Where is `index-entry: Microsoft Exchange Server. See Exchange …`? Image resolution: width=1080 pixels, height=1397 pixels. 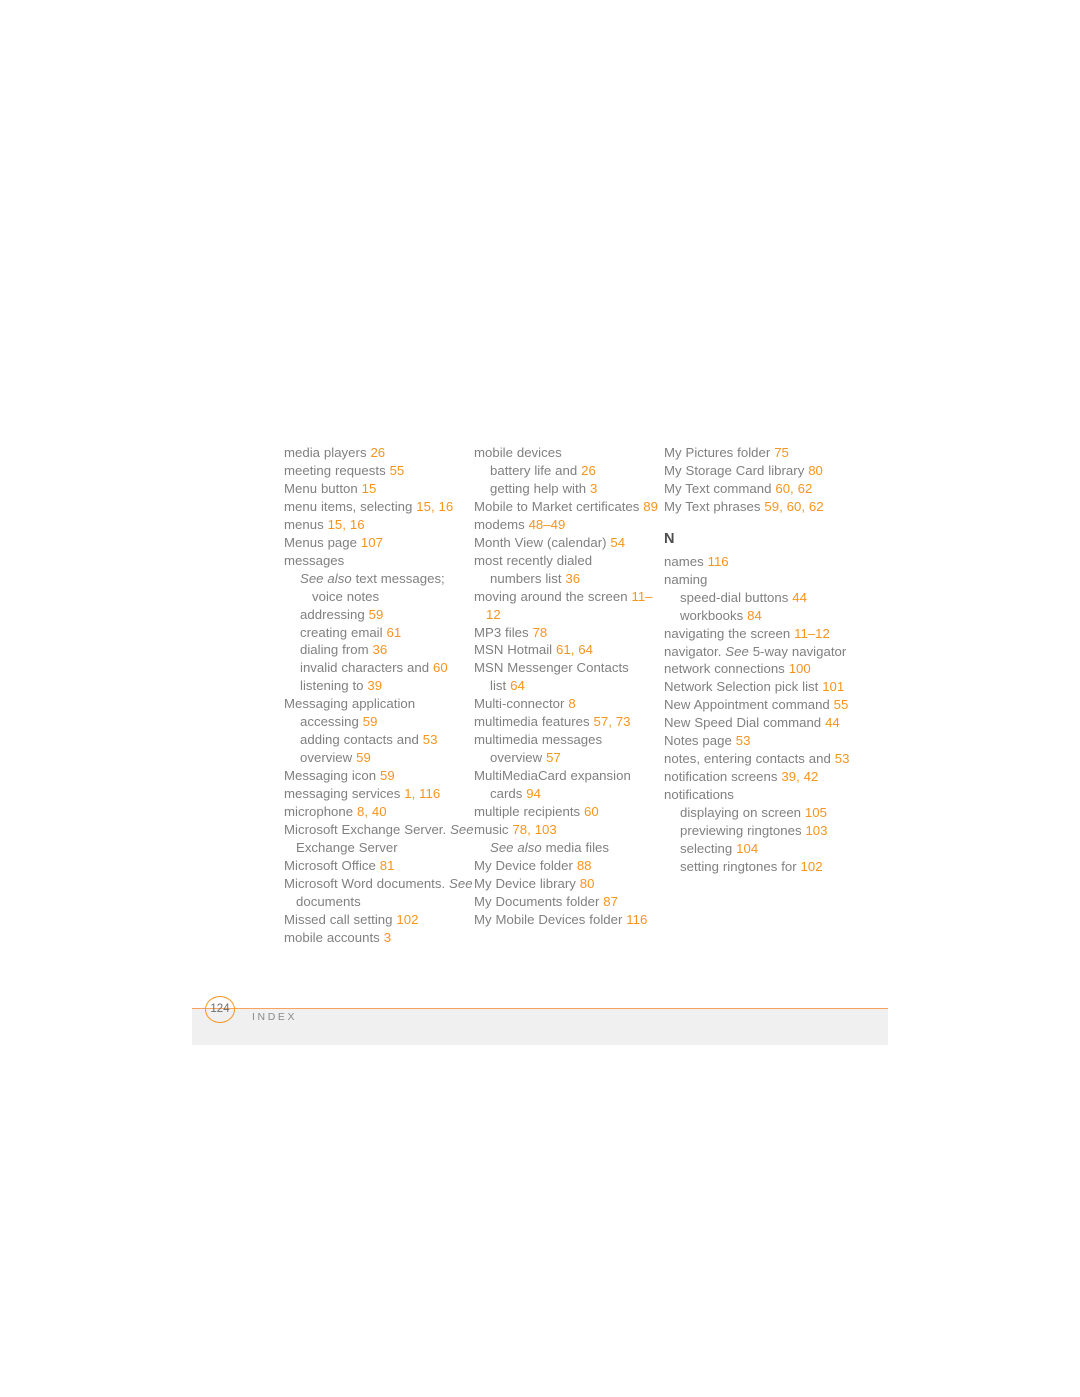 index-entry: Microsoft Exchange Server. See Exchange … is located at coordinates (379, 839).